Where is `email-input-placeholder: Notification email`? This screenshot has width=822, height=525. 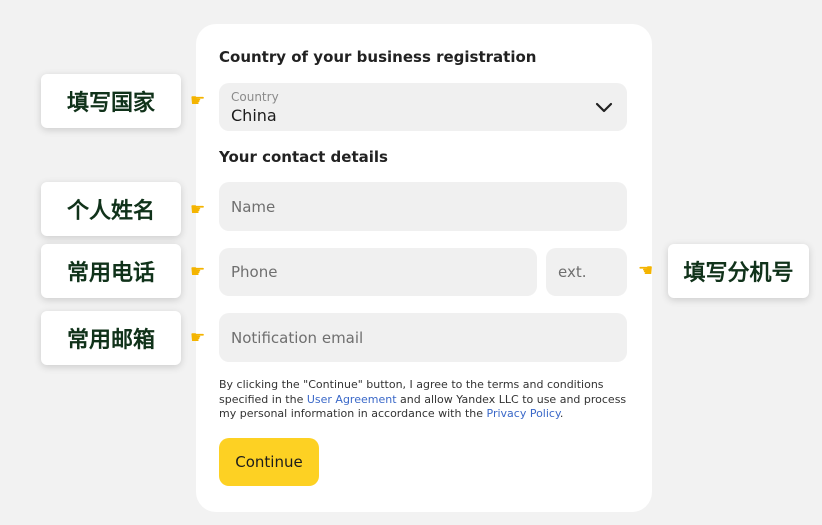
email-input-placeholder: Notification email is located at coordinates (297, 337).